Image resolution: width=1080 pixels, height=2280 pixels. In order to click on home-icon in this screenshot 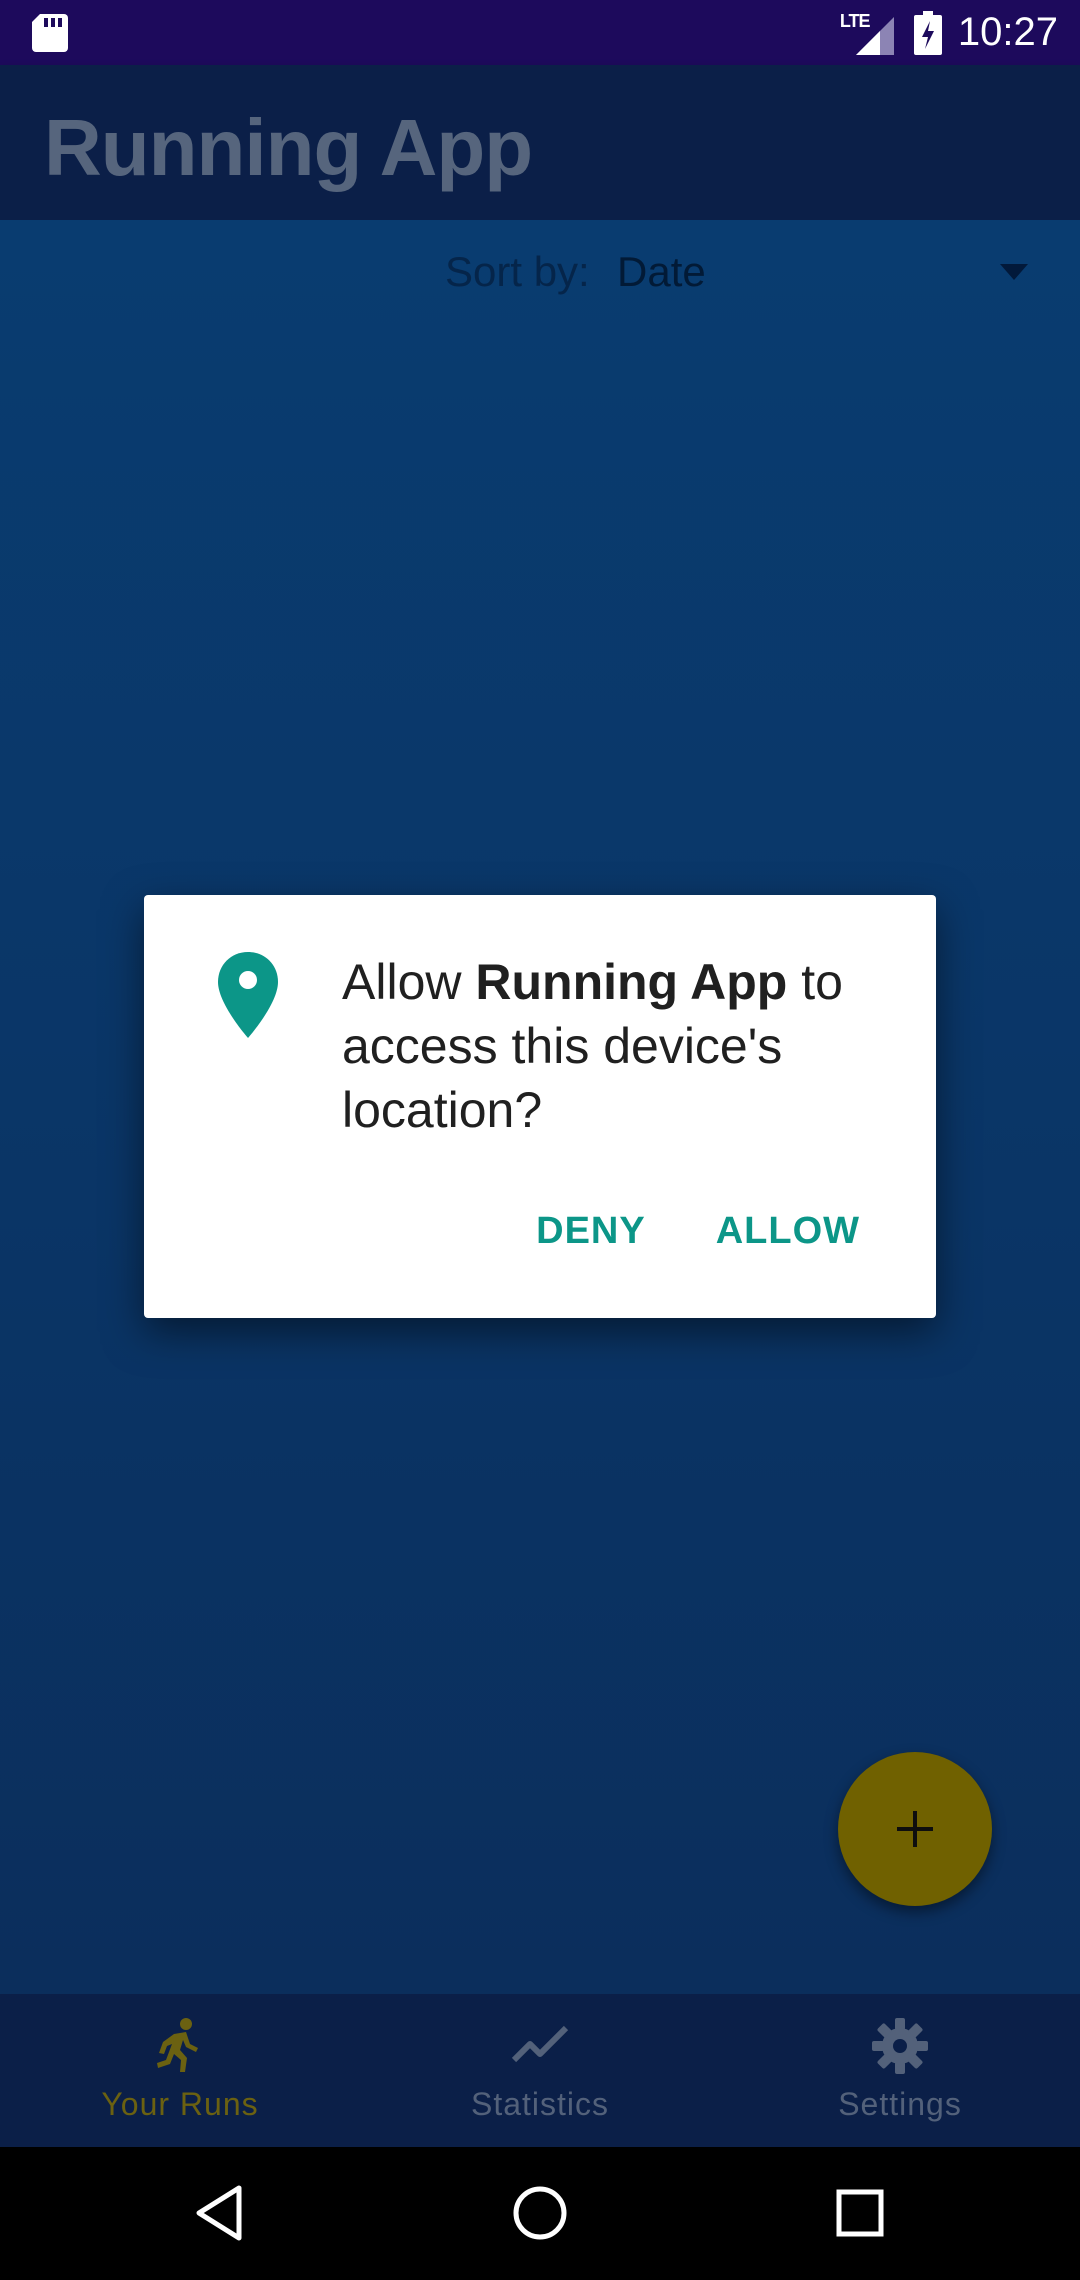, I will do `click(540, 2213)`.